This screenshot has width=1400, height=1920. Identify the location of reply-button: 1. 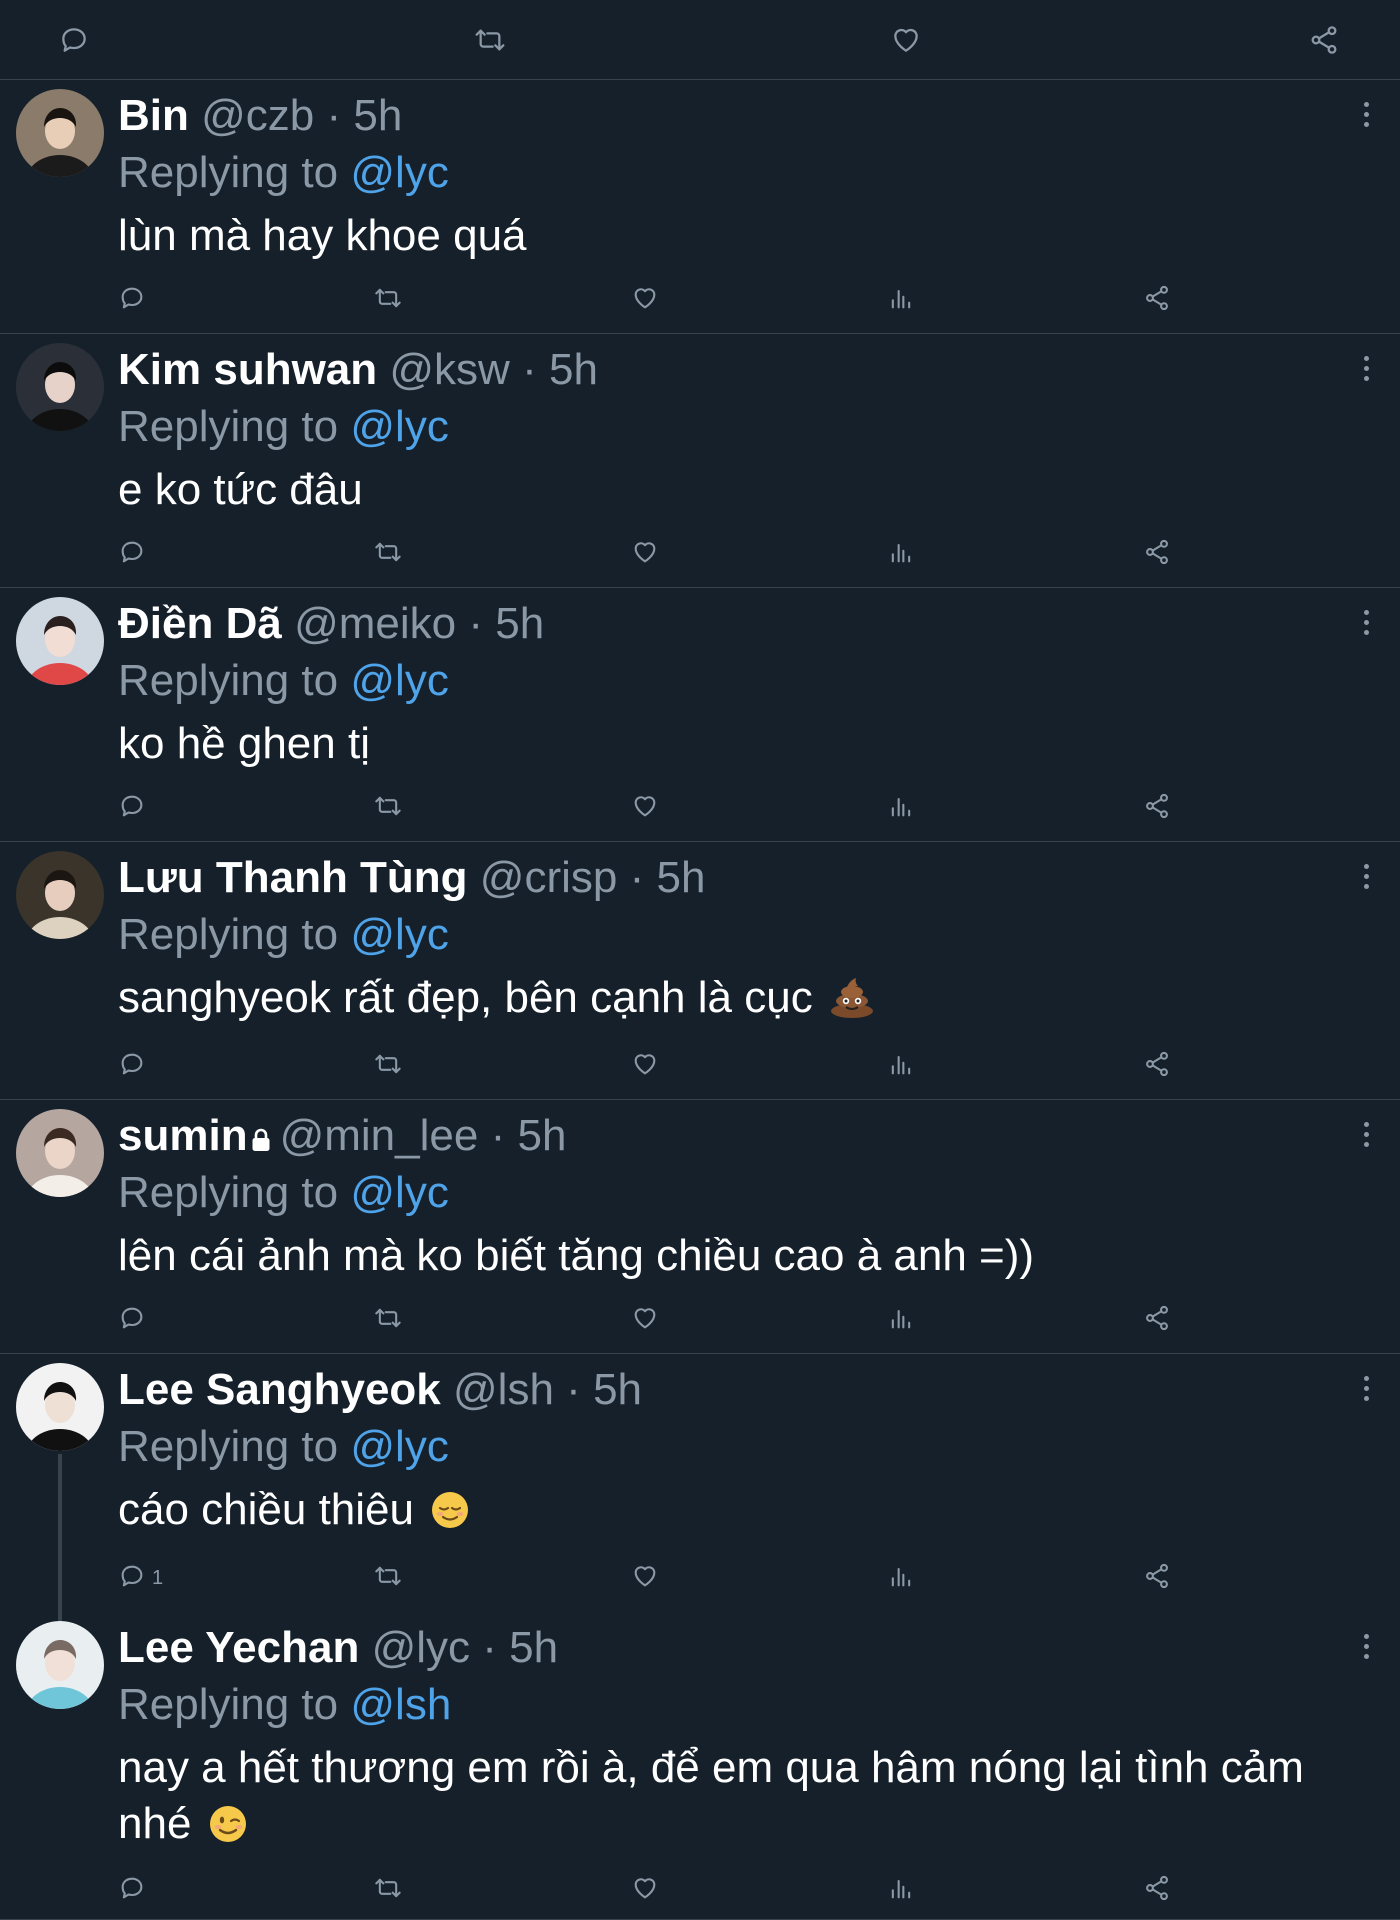
(140, 1578).